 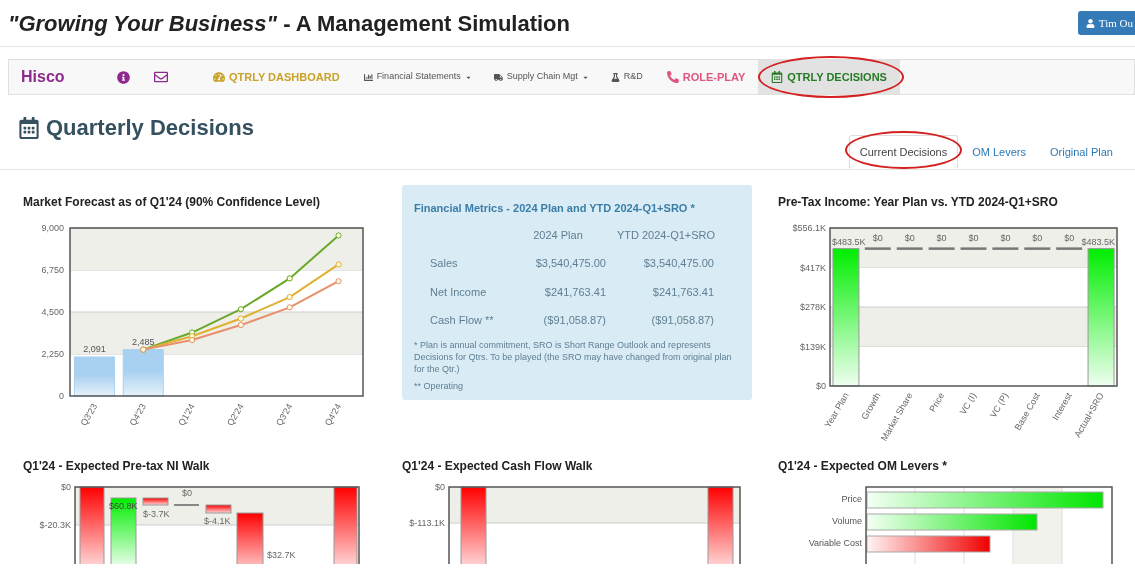 What do you see at coordinates (462, 320) in the screenshot?
I see `row-label: Cash Flow **` at bounding box center [462, 320].